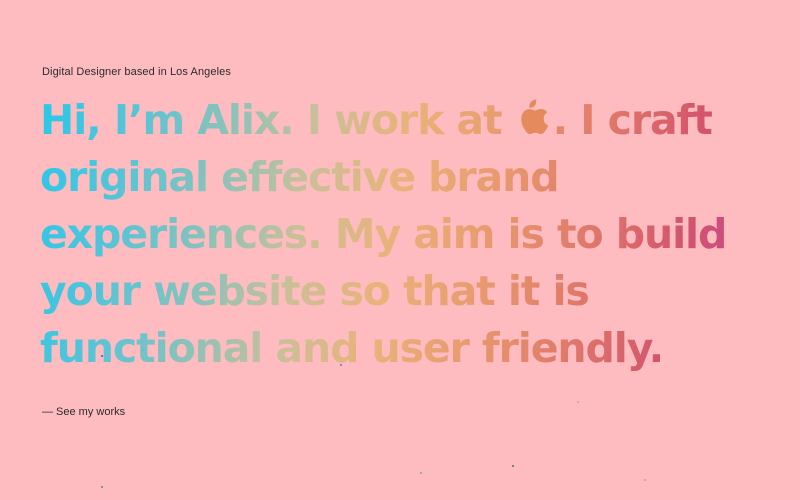 The height and width of the screenshot is (500, 800). I want to click on hero-line-2: original effective brand, so click(299, 177).